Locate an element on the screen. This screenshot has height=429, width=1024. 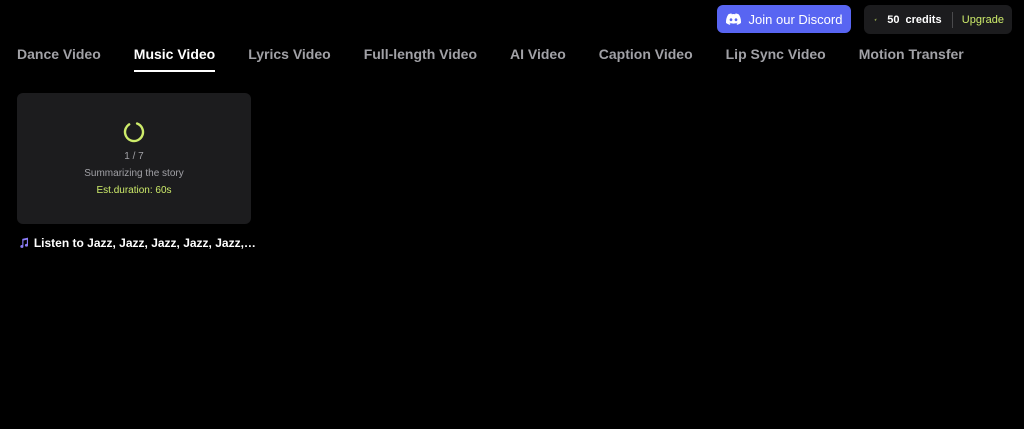
progress-step: 1 / 7 is located at coordinates (134, 156).